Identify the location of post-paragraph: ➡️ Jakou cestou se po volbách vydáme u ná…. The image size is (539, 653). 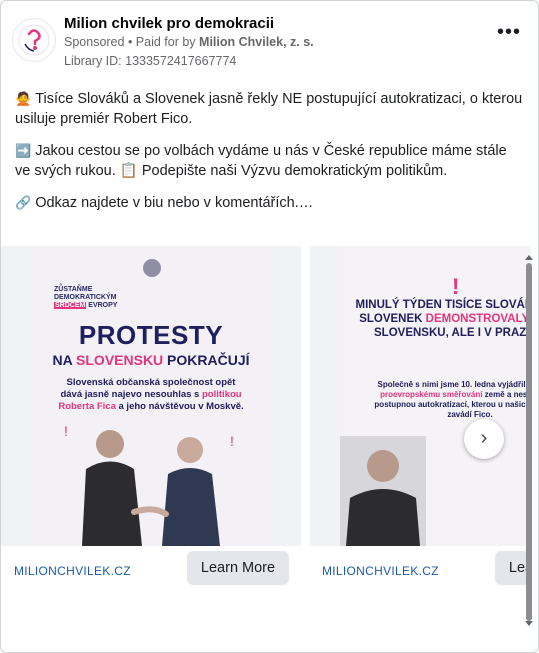
(270, 161).